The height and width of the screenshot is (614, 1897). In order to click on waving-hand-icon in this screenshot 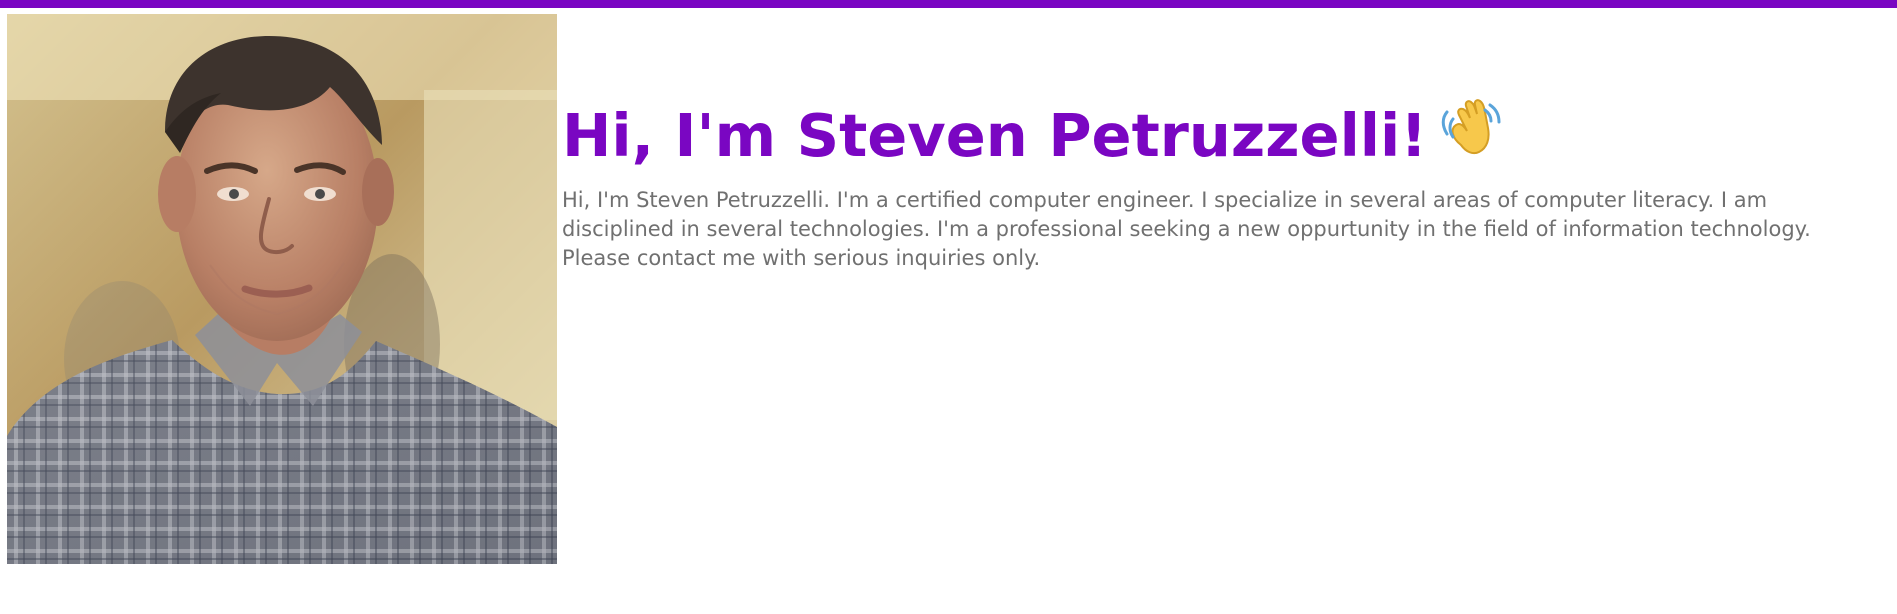, I will do `click(1470, 128)`.